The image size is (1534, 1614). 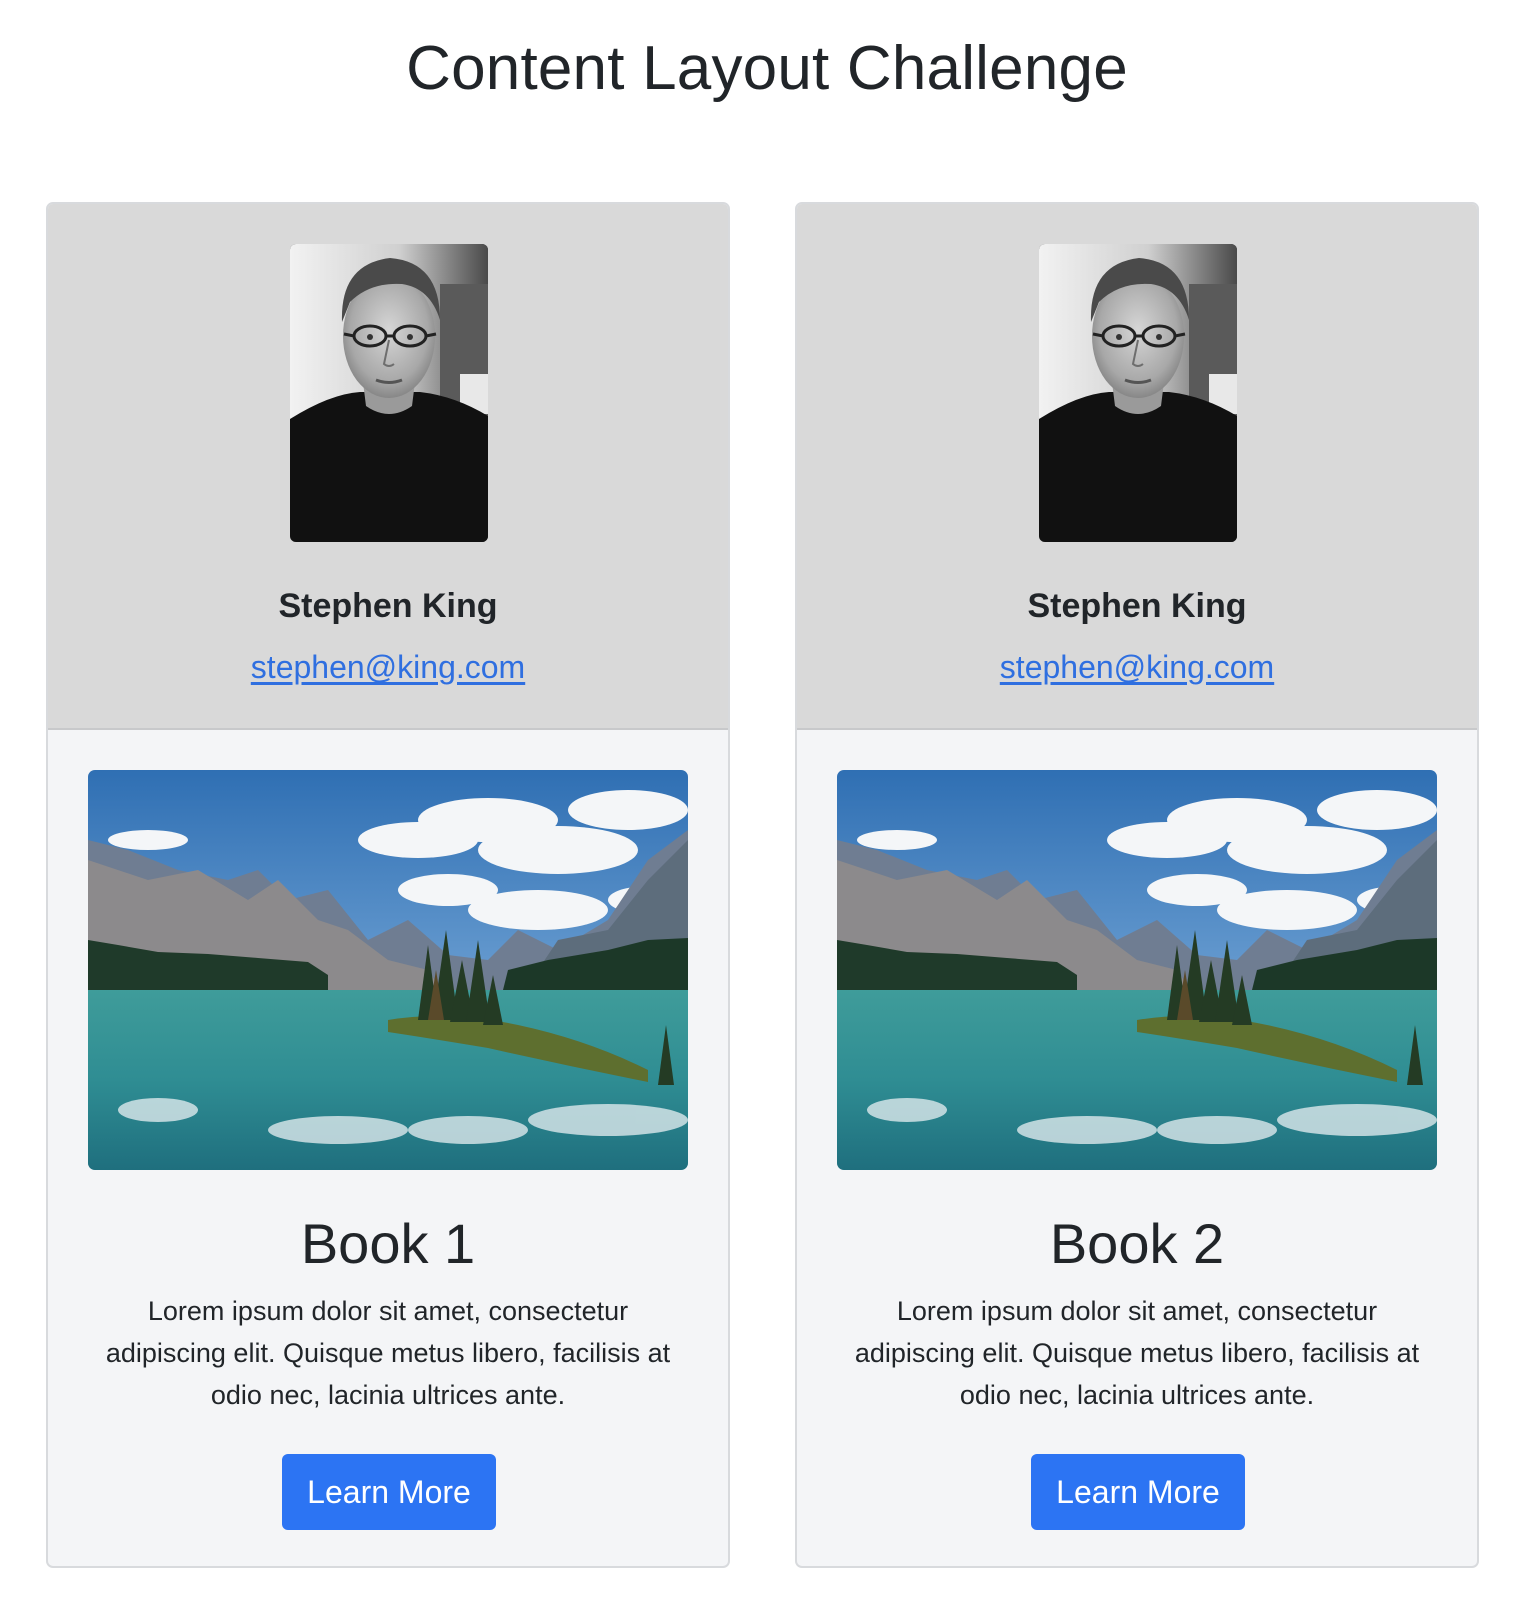 I want to click on book-title: Book 1, so click(x=388, y=1243).